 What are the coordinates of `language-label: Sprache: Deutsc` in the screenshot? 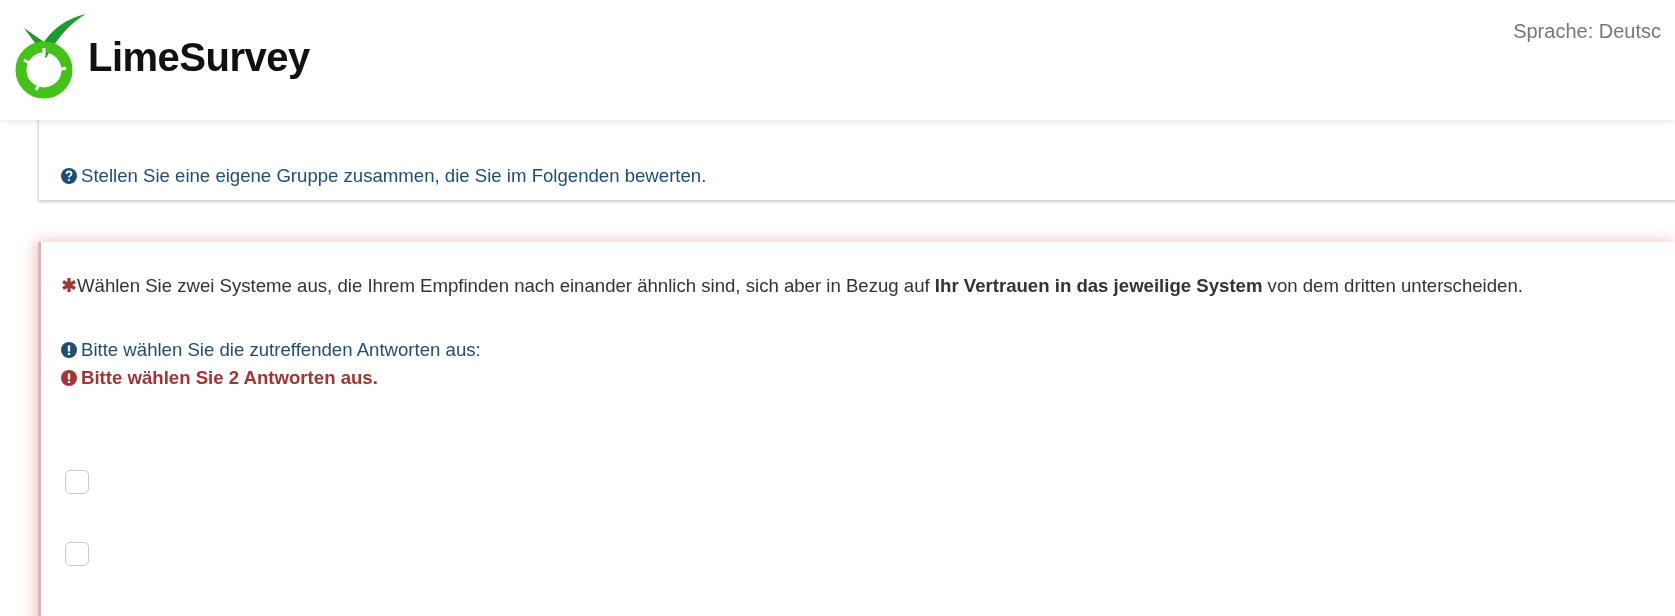 It's located at (1587, 31).